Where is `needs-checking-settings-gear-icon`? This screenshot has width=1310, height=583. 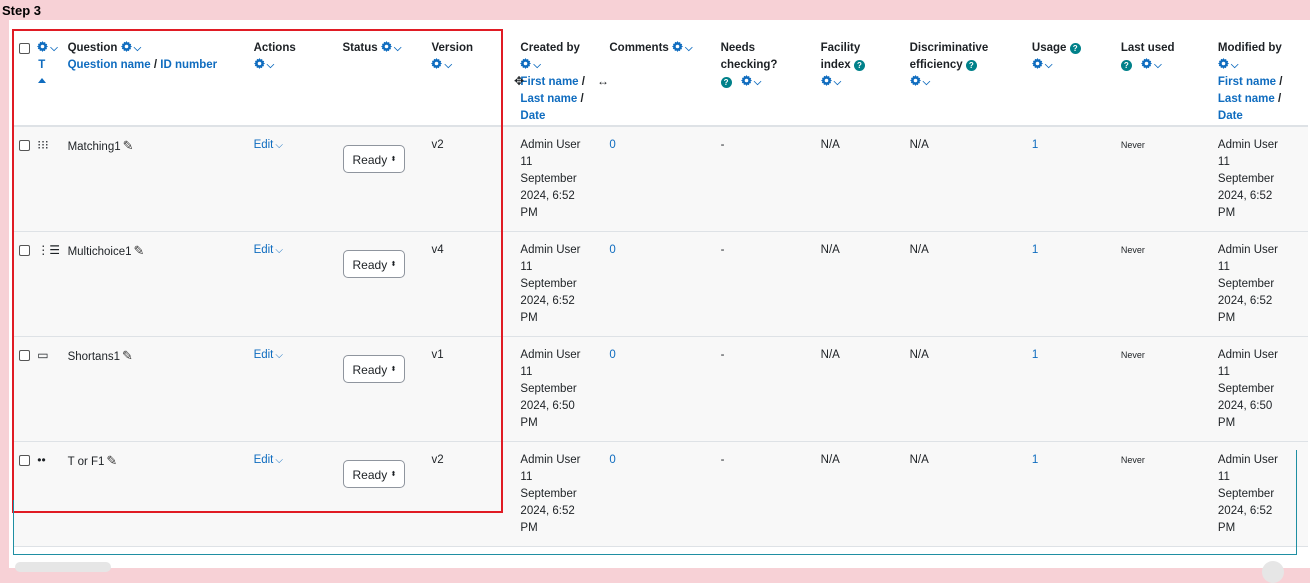 needs-checking-settings-gear-icon is located at coordinates (746, 81).